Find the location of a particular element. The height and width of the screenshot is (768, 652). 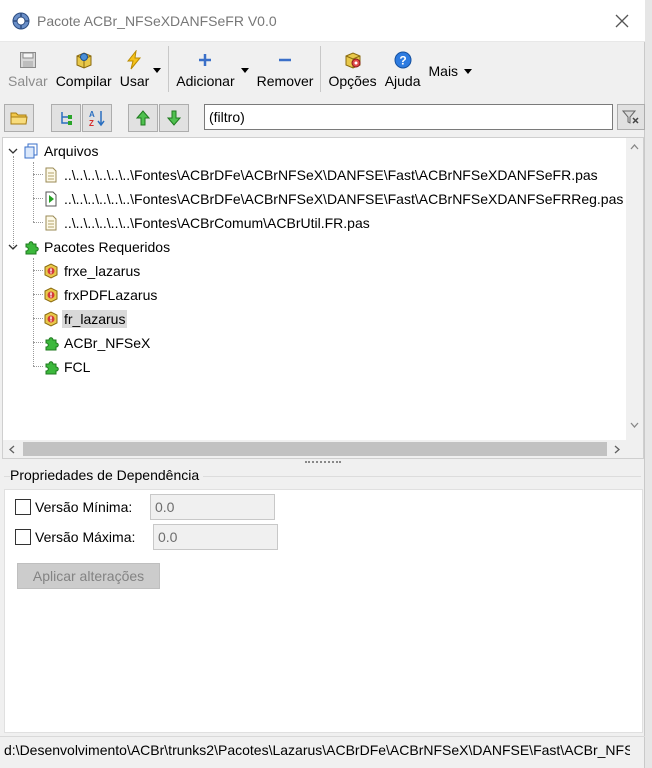

tree-package-item: FCL is located at coordinates (66, 367).